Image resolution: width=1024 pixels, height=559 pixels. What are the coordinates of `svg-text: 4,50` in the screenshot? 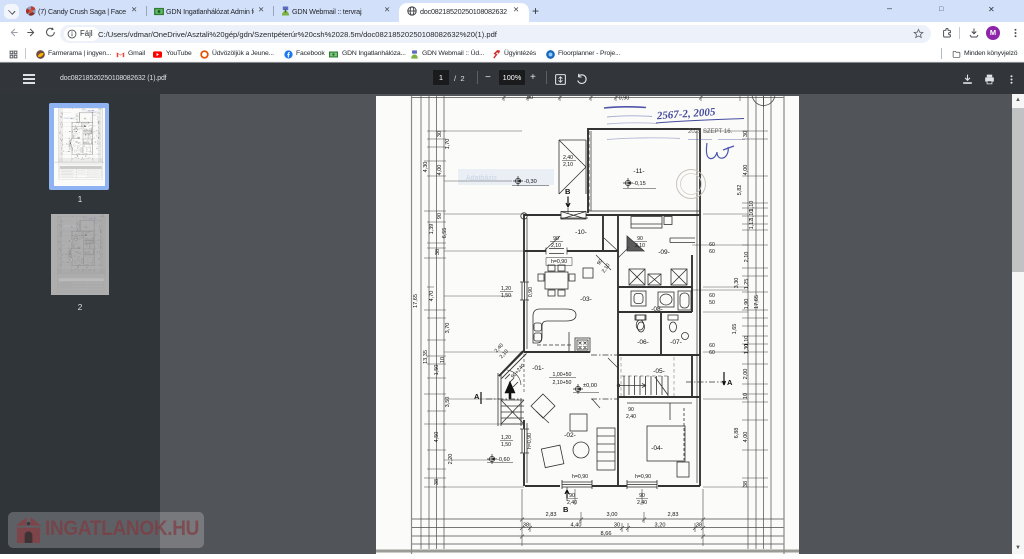 It's located at (437, 437).